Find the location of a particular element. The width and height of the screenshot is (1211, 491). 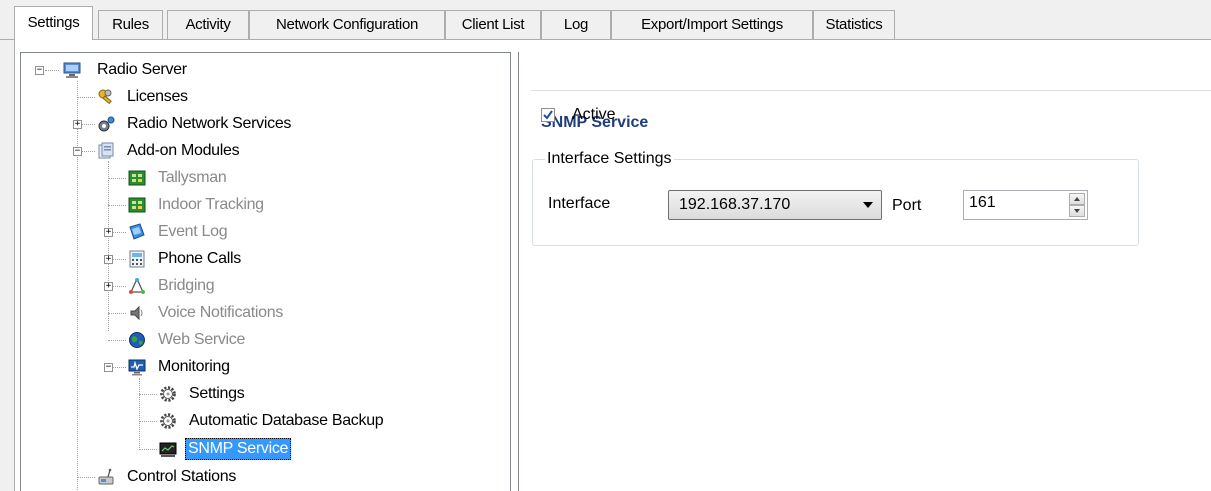

tab-client-list: Client List is located at coordinates (493, 24).